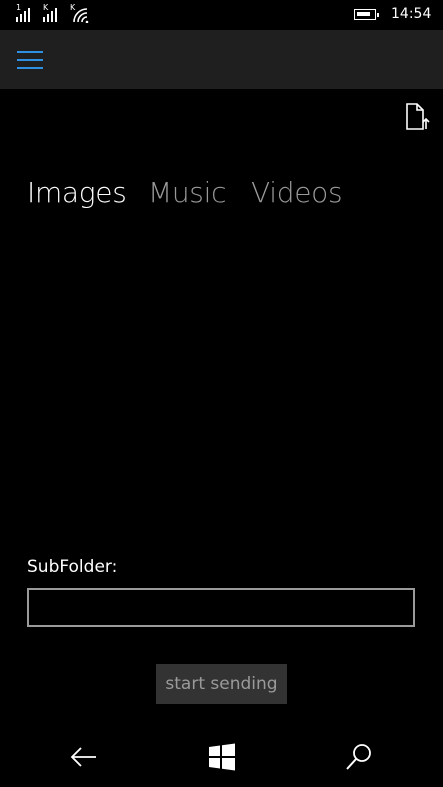  I want to click on signal-icon: K, so click(52, 12).